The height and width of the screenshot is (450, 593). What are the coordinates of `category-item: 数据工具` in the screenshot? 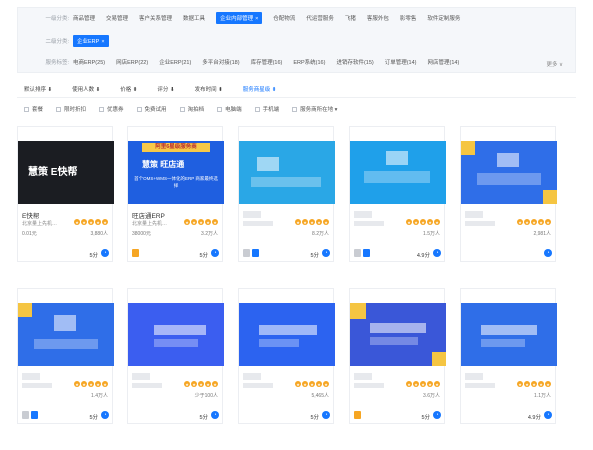 It's located at (194, 18).